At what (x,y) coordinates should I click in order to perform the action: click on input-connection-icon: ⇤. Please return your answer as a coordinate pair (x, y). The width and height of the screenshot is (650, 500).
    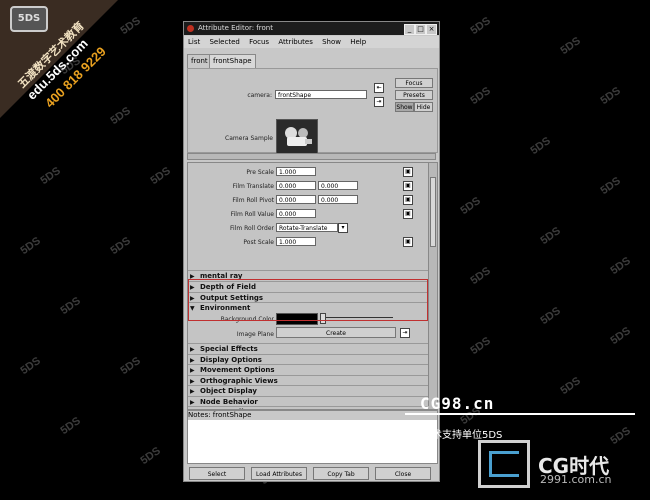
    Looking at the image, I should click on (379, 88).